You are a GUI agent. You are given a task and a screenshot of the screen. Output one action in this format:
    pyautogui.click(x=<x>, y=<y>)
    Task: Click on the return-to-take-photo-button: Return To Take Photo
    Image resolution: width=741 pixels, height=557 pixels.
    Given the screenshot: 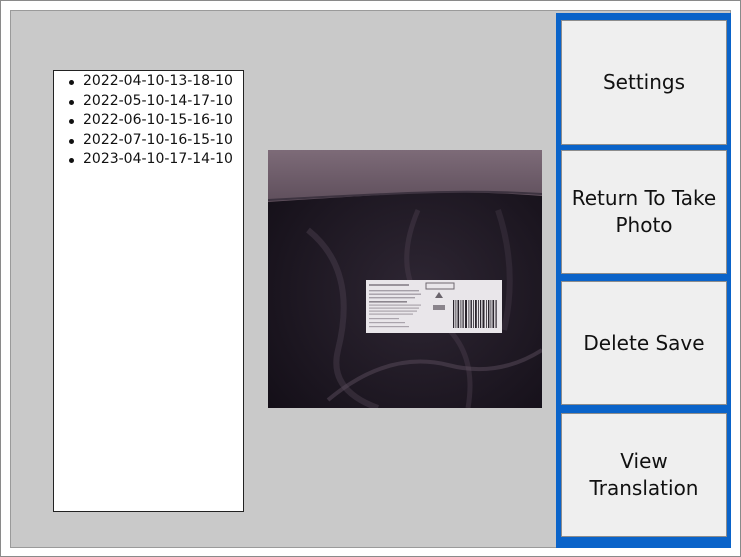 What is the action you would take?
    pyautogui.click(x=644, y=212)
    